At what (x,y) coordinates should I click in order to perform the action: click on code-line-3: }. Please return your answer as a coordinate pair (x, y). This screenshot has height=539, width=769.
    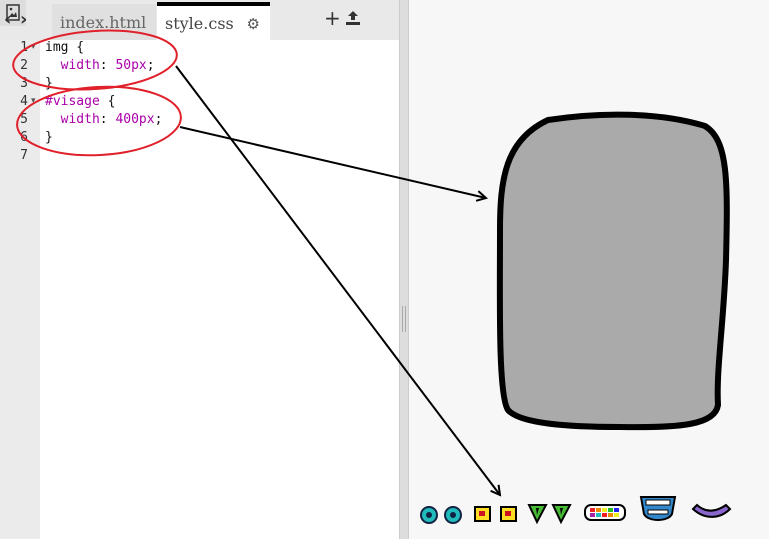
    Looking at the image, I should click on (49, 83).